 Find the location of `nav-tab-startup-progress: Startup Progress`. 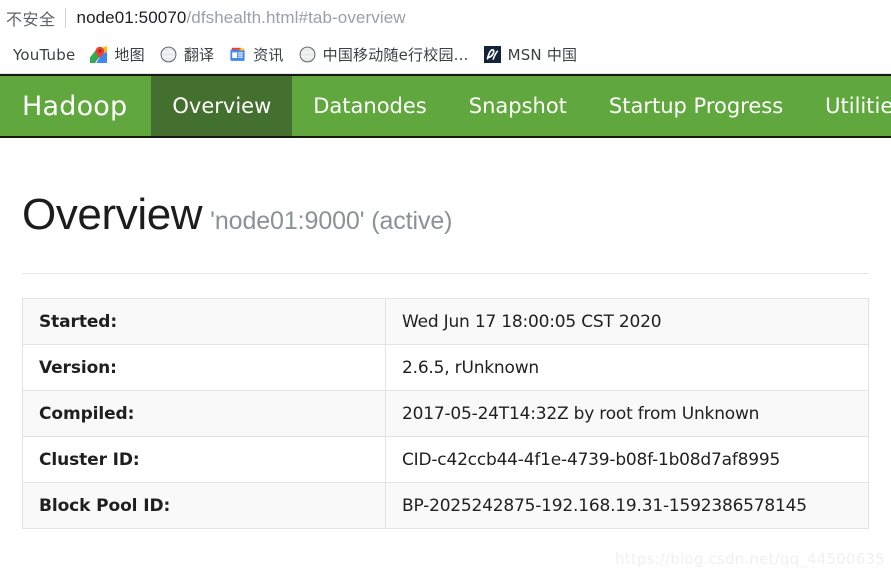

nav-tab-startup-progress: Startup Progress is located at coordinates (696, 106).